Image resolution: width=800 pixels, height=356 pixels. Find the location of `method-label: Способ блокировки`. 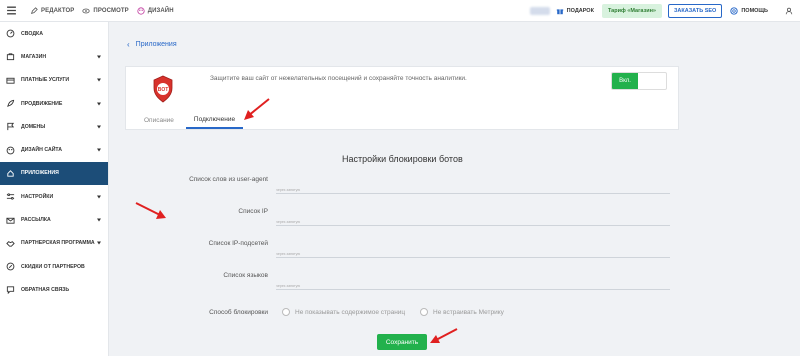

method-label: Способ блокировки is located at coordinates (238, 312).